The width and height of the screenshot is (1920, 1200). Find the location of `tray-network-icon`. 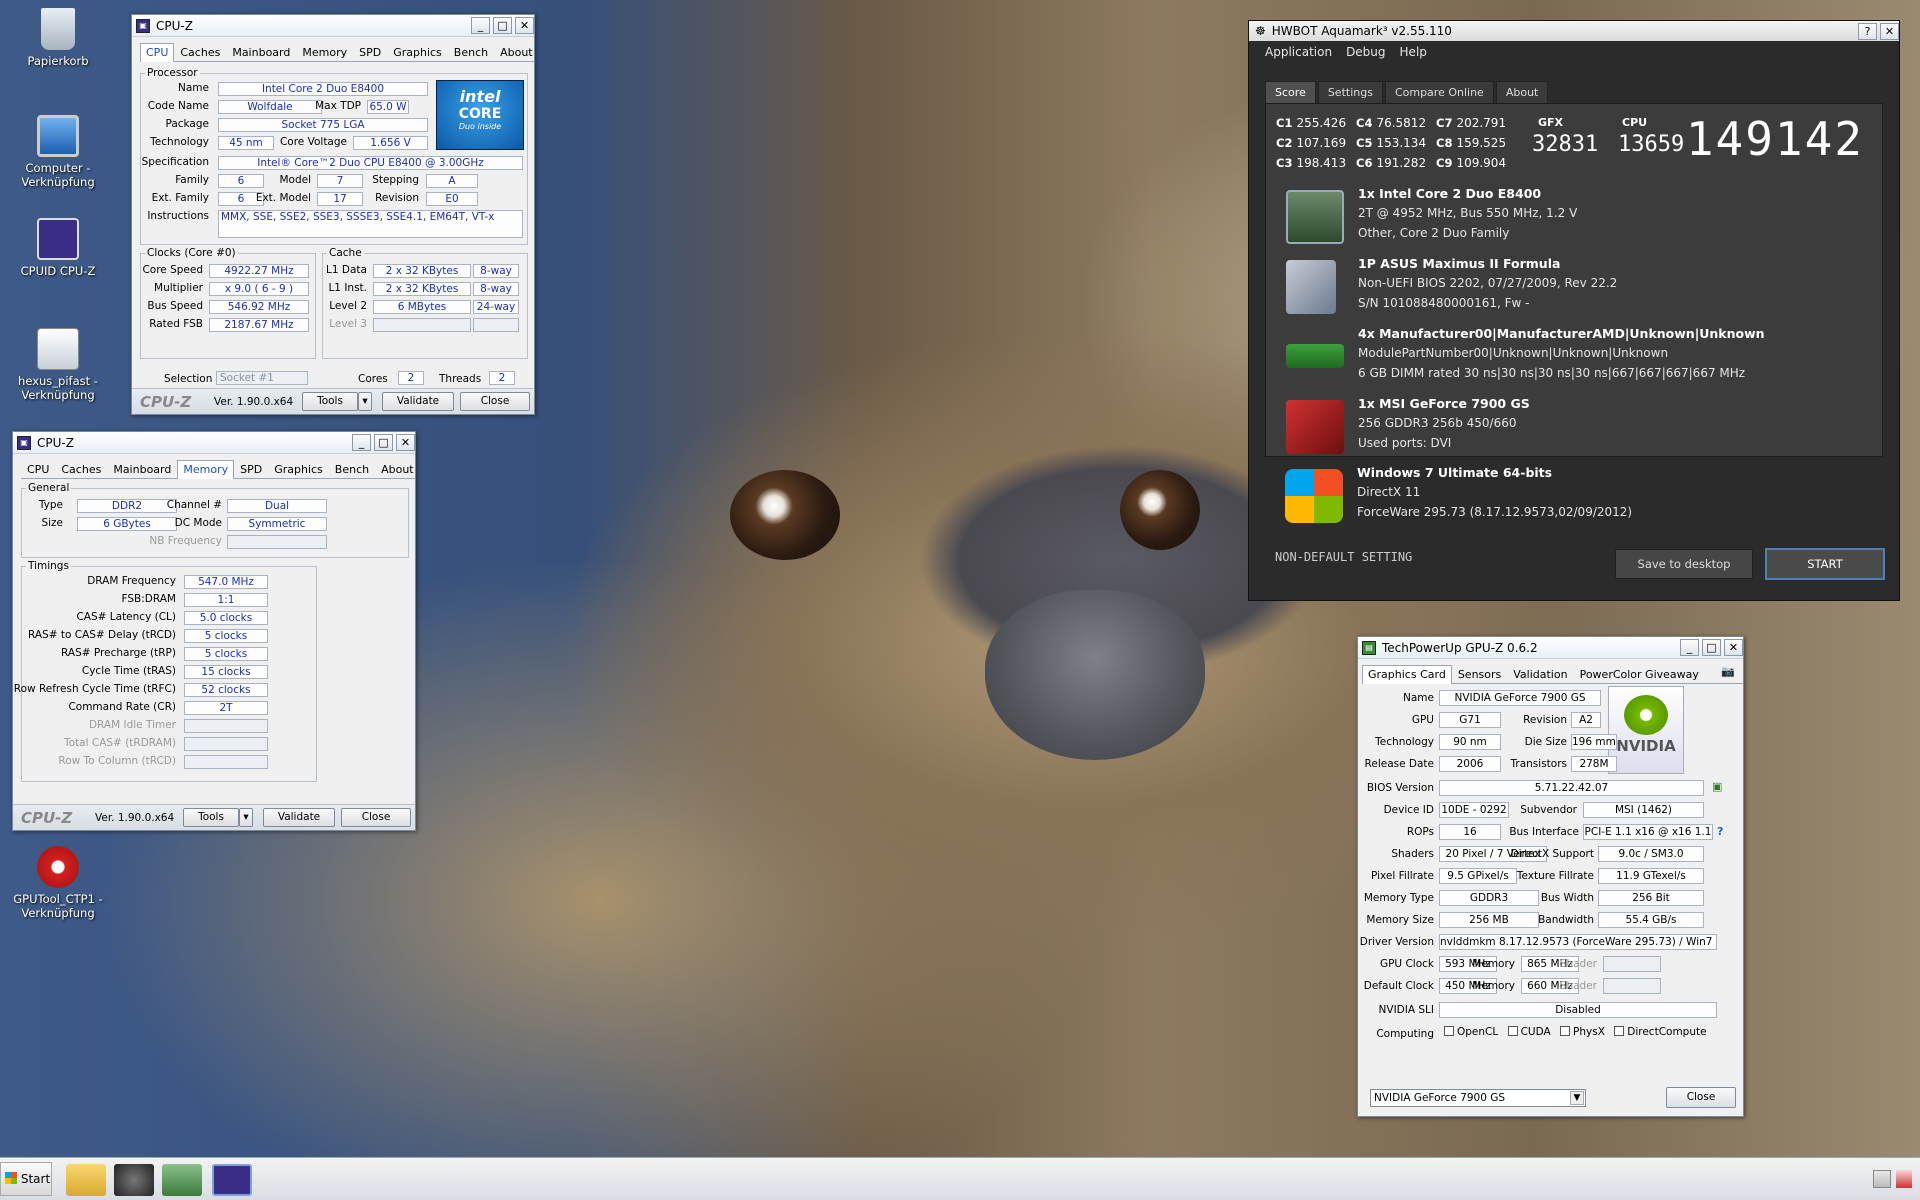

tray-network-icon is located at coordinates (1882, 1179).